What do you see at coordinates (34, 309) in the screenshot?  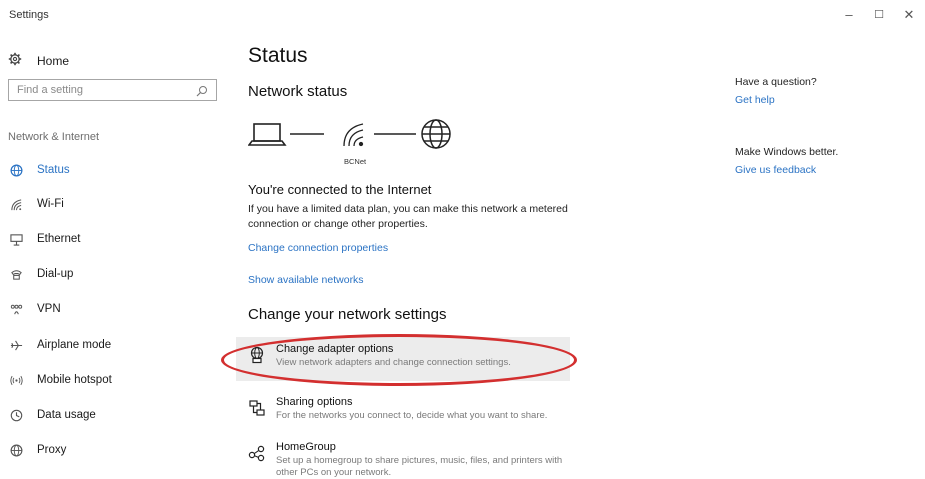 I see `sidebar-item-vpn: VPN` at bounding box center [34, 309].